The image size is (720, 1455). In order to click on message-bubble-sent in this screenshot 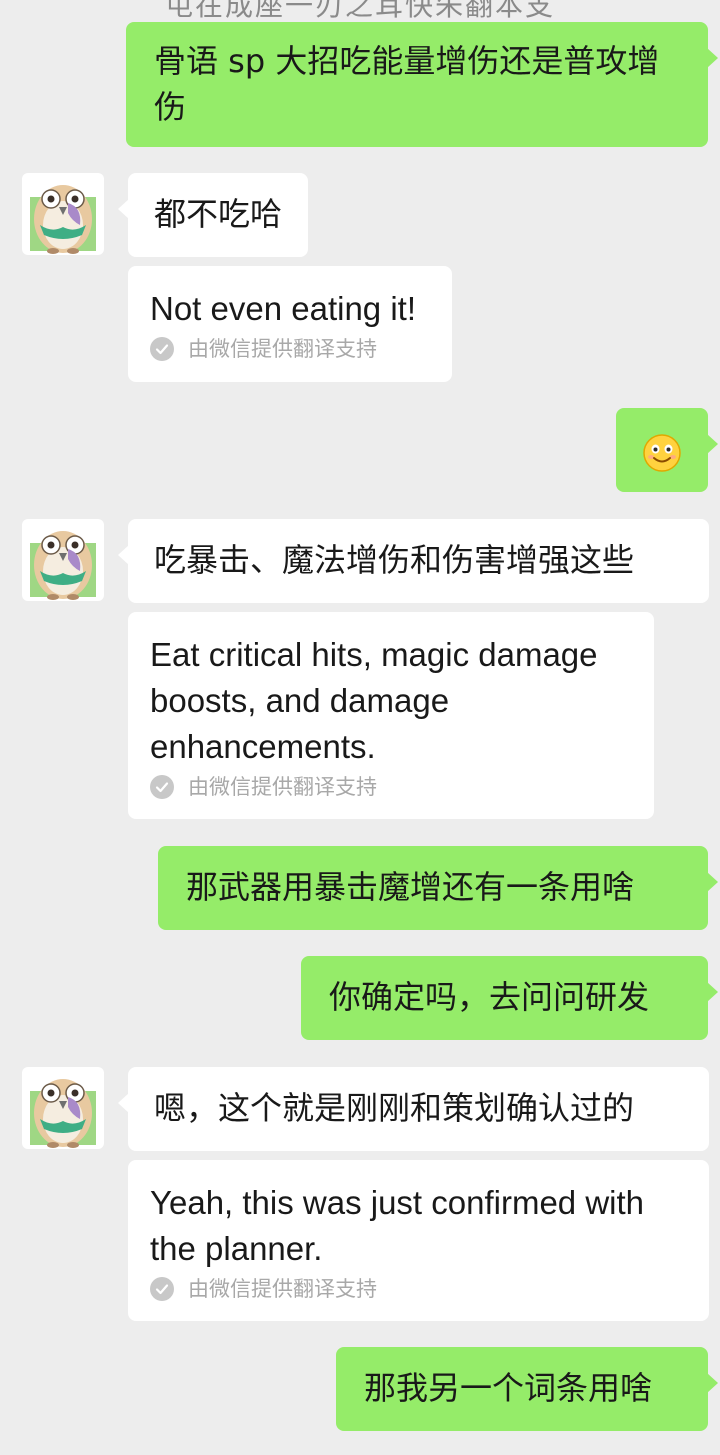, I will do `click(667, 450)`.